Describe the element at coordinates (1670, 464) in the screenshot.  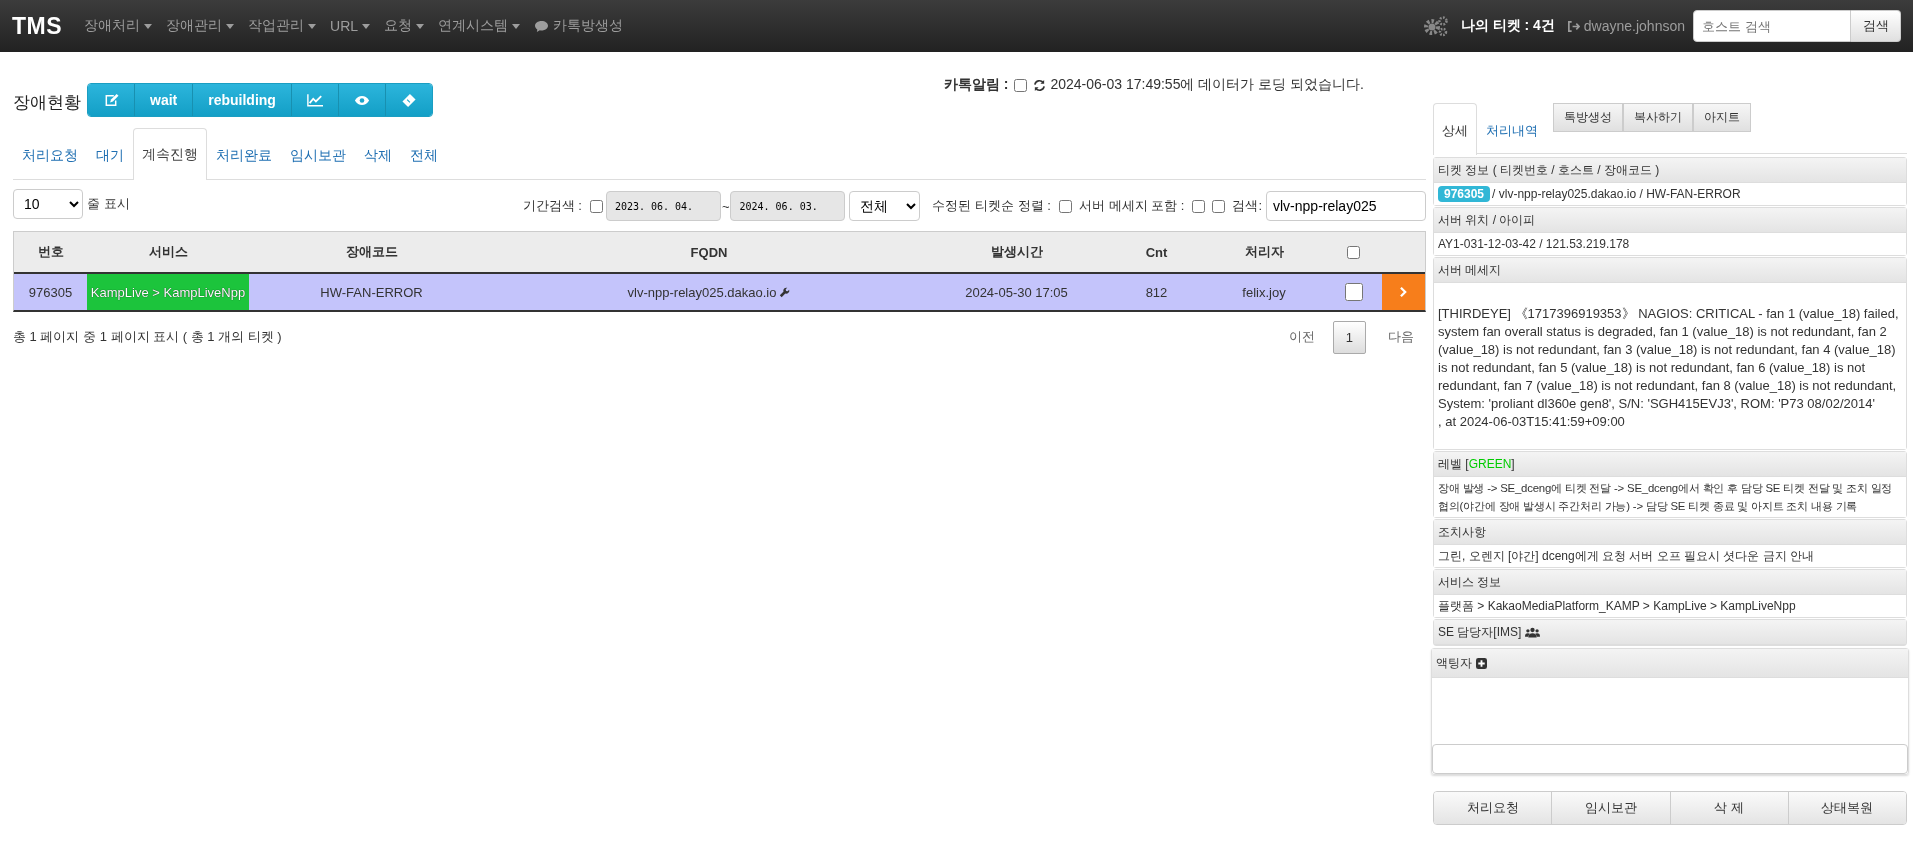
I see `level-heading: 레벨 [GREEN]` at that location.